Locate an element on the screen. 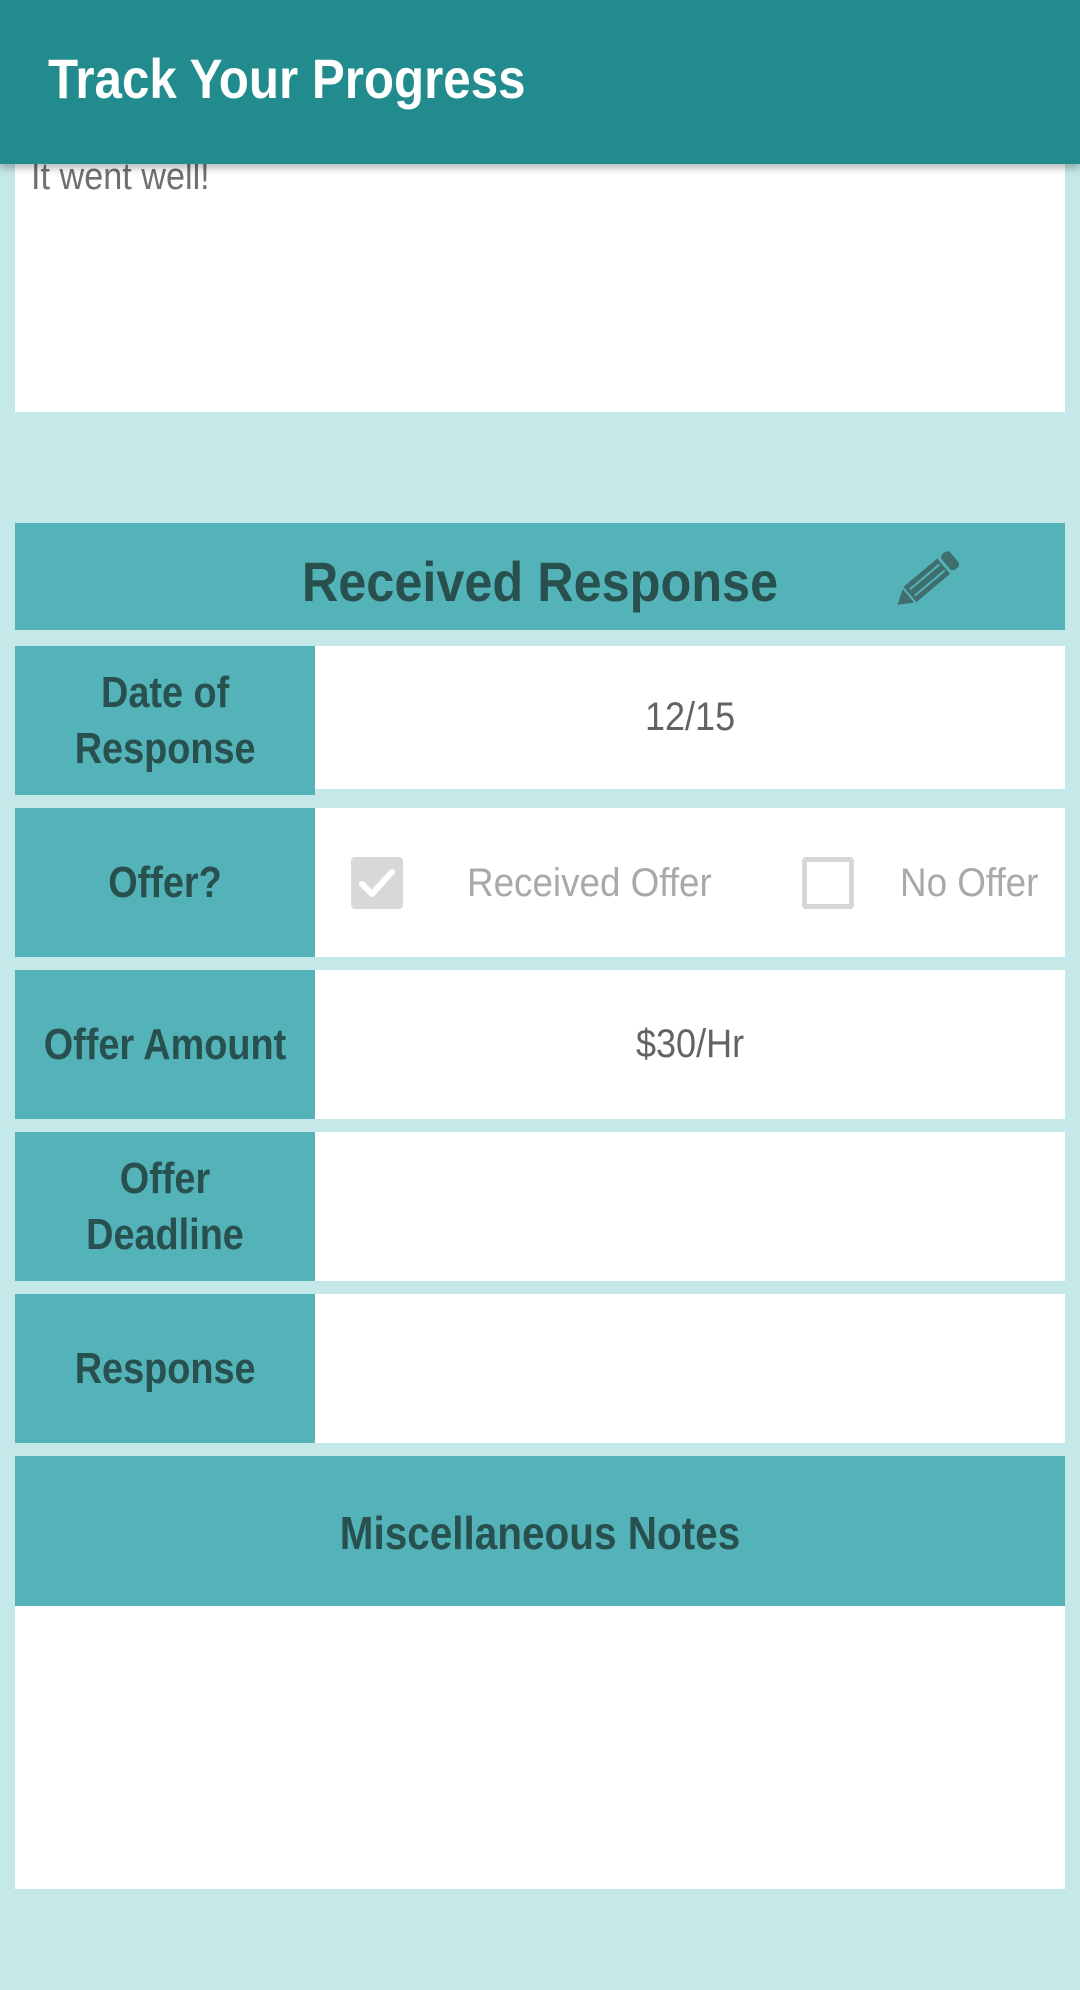 The image size is (1080, 1990). offer-deadline-label-cell: Offer Deadline is located at coordinates (165, 1206).